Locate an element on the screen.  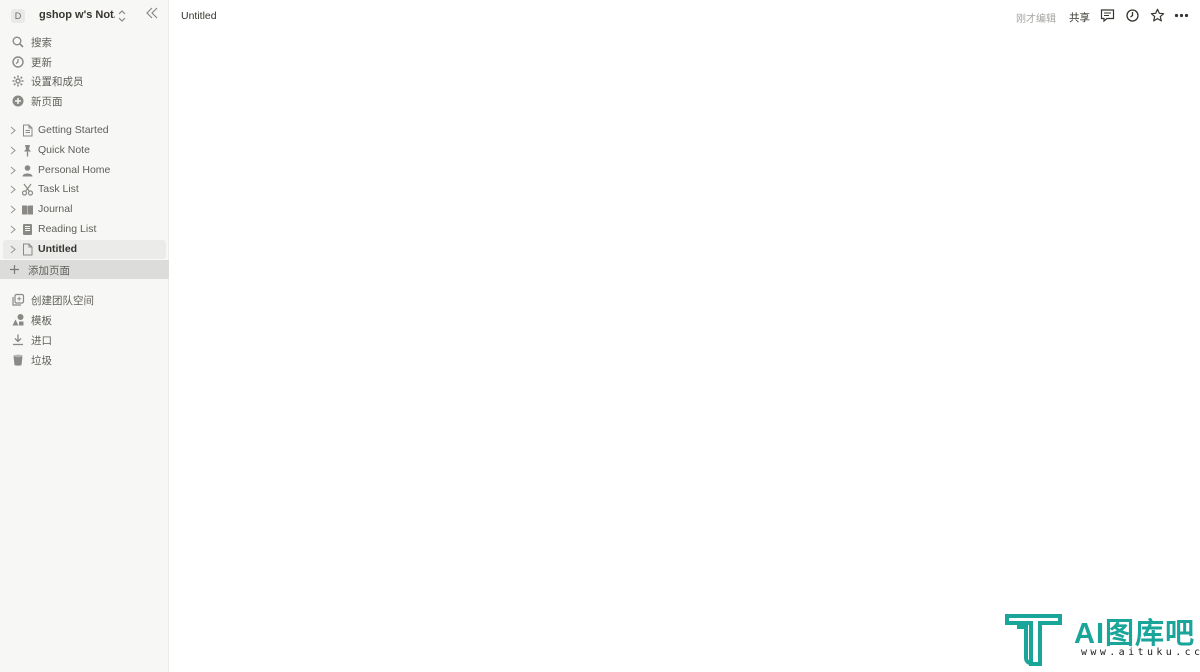
plus-circle-icon is located at coordinates (18, 101).